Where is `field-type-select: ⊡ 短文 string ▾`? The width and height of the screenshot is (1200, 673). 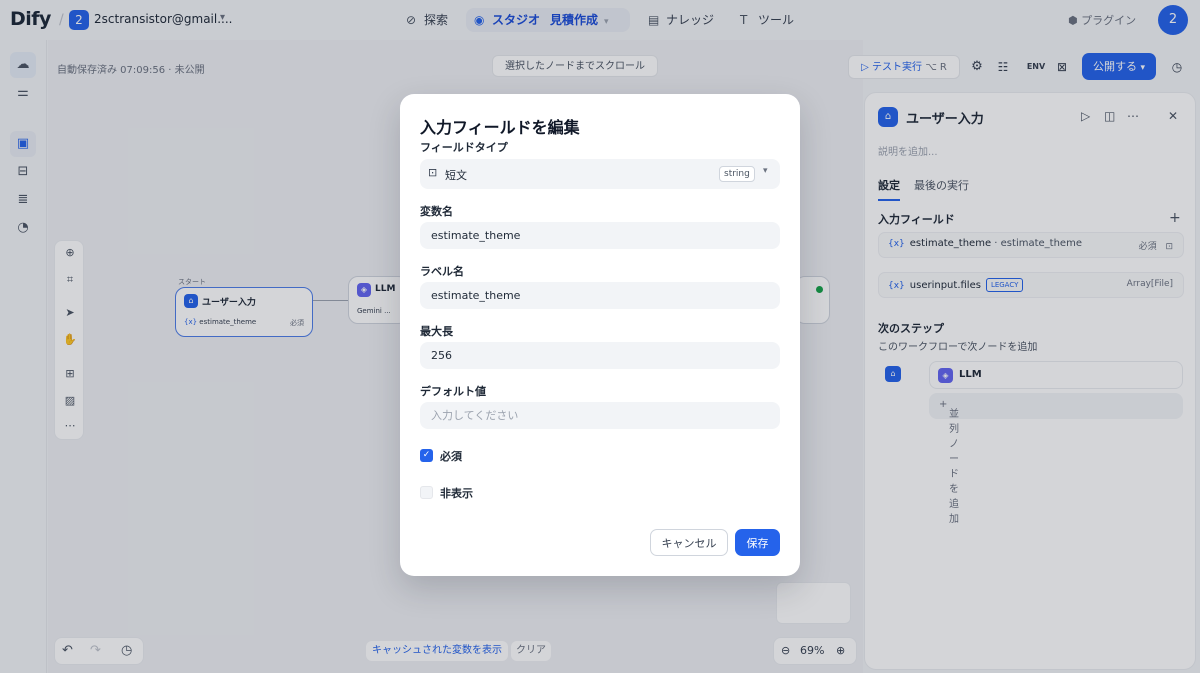
field-type-select: ⊡ 短文 string ▾ is located at coordinates (600, 174).